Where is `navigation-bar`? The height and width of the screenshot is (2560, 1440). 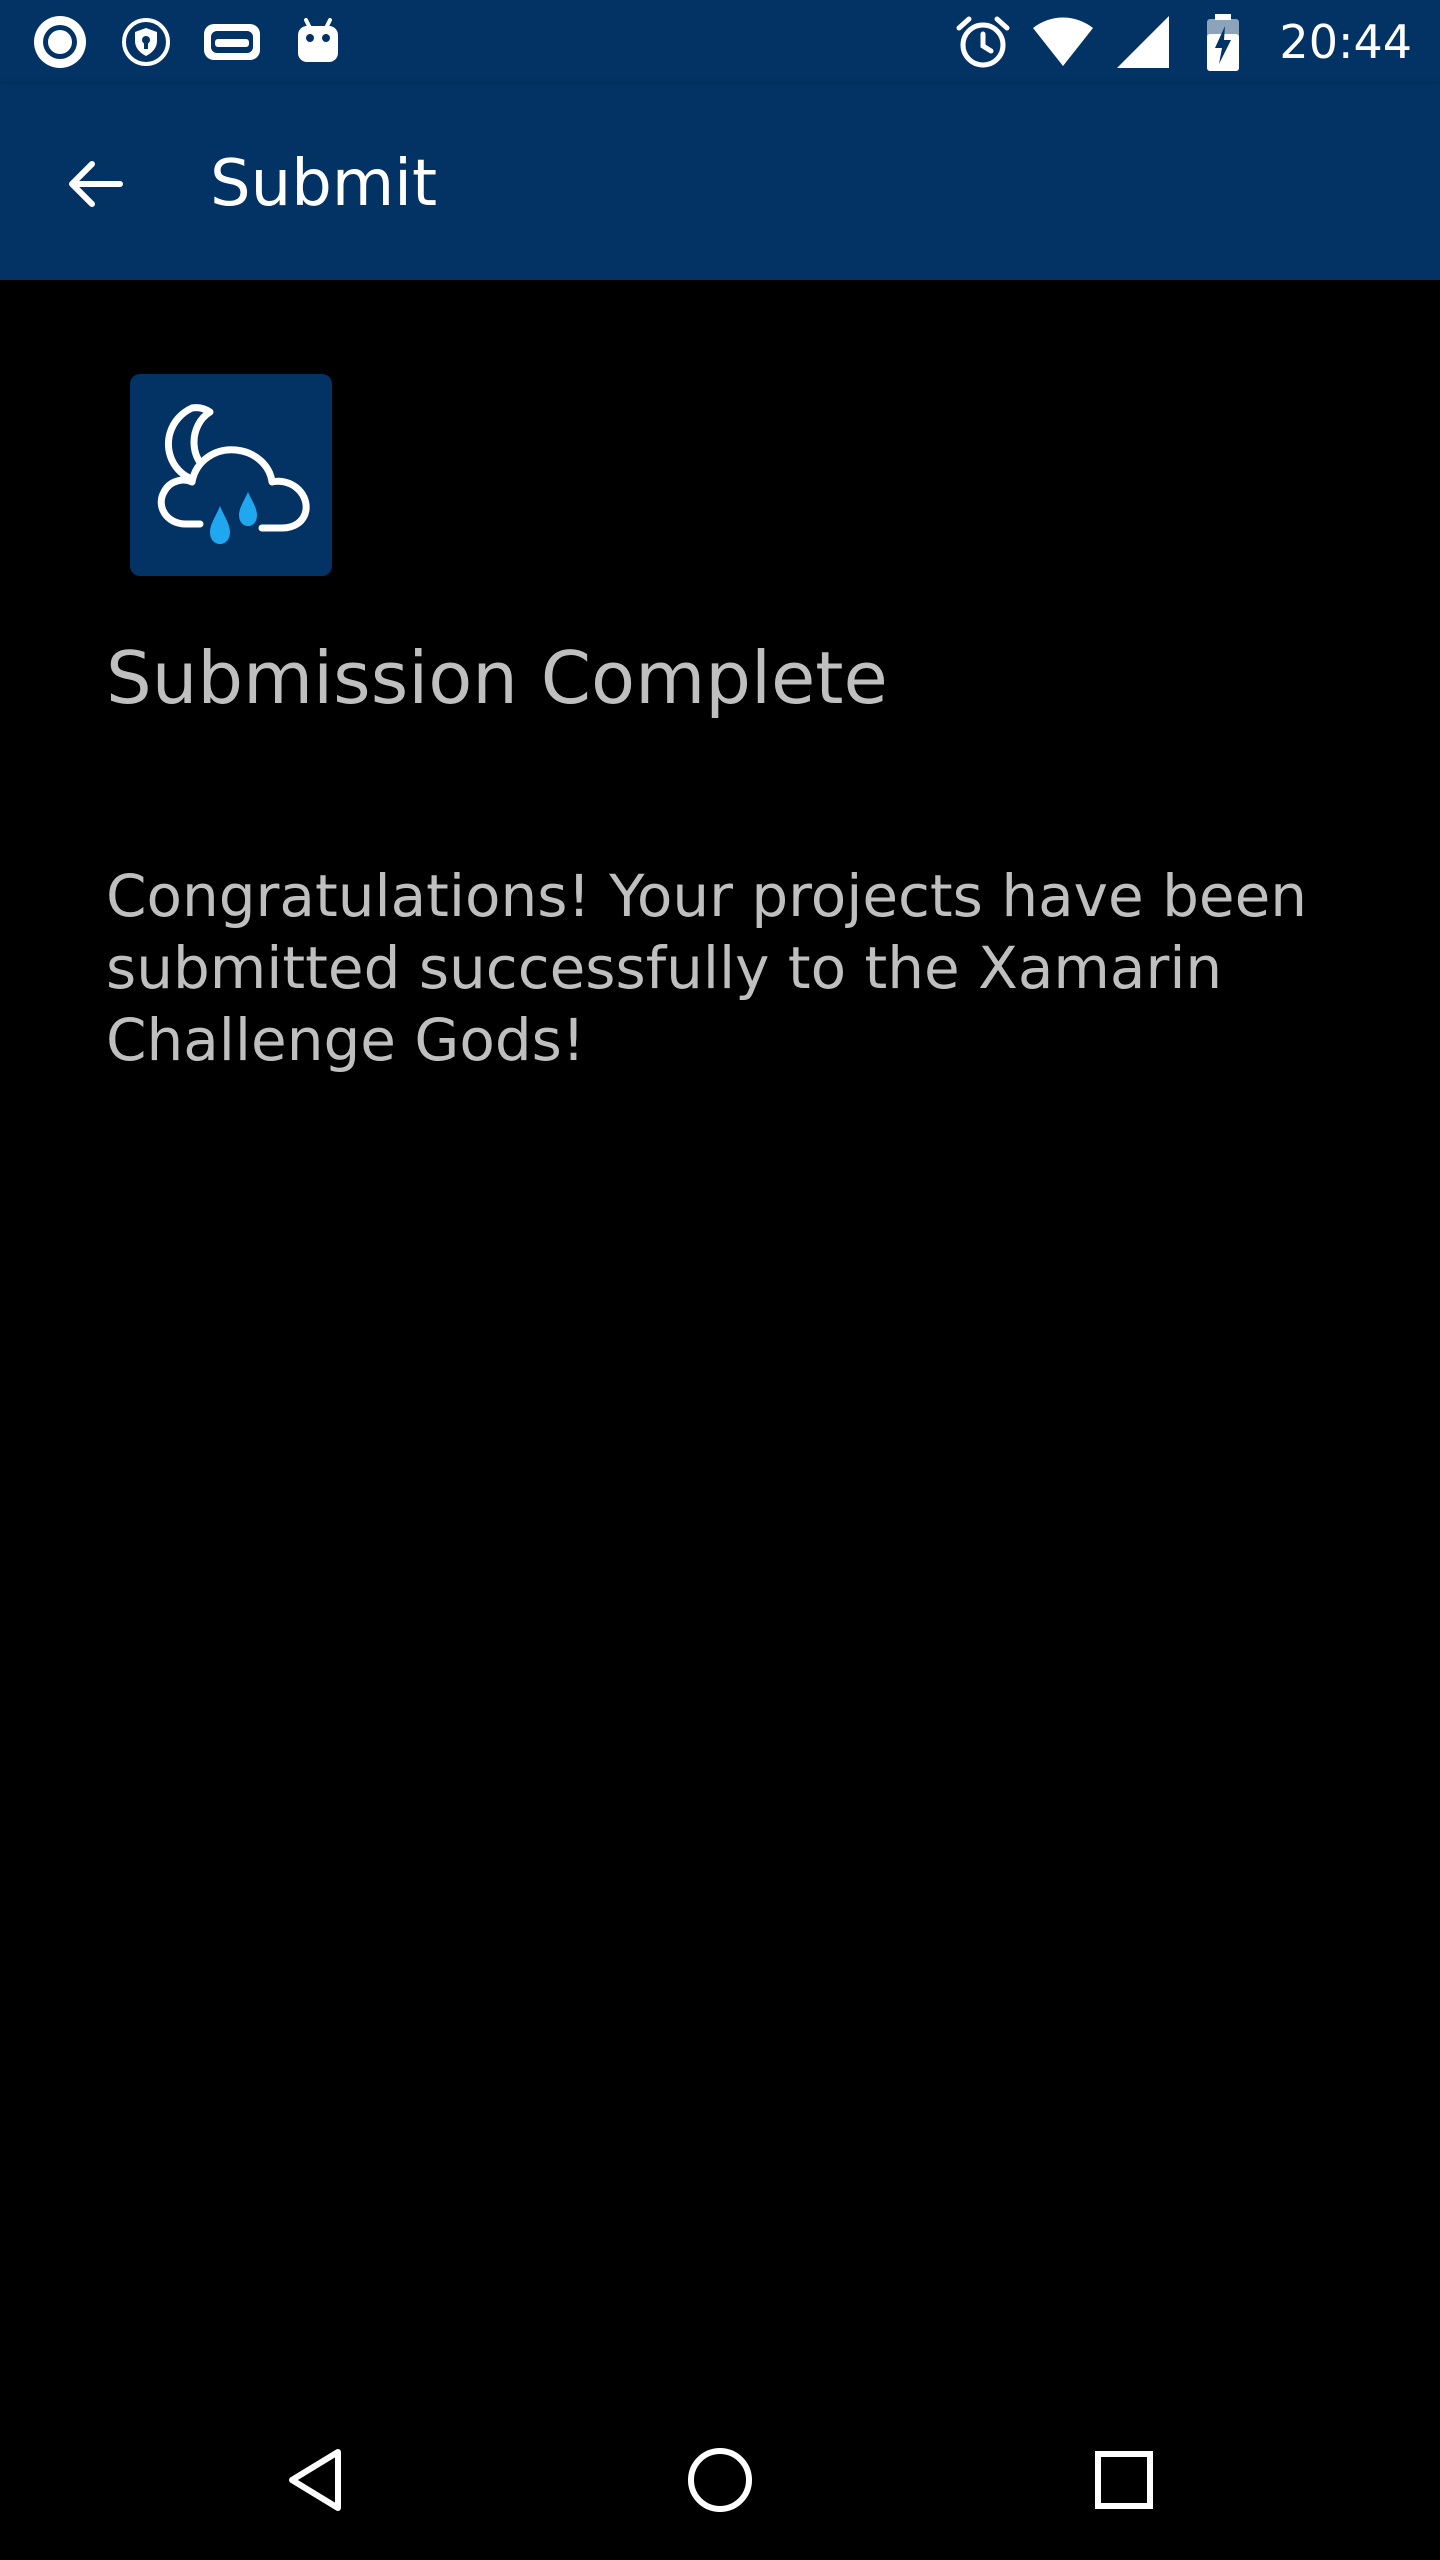
navigation-bar is located at coordinates (720, 2480).